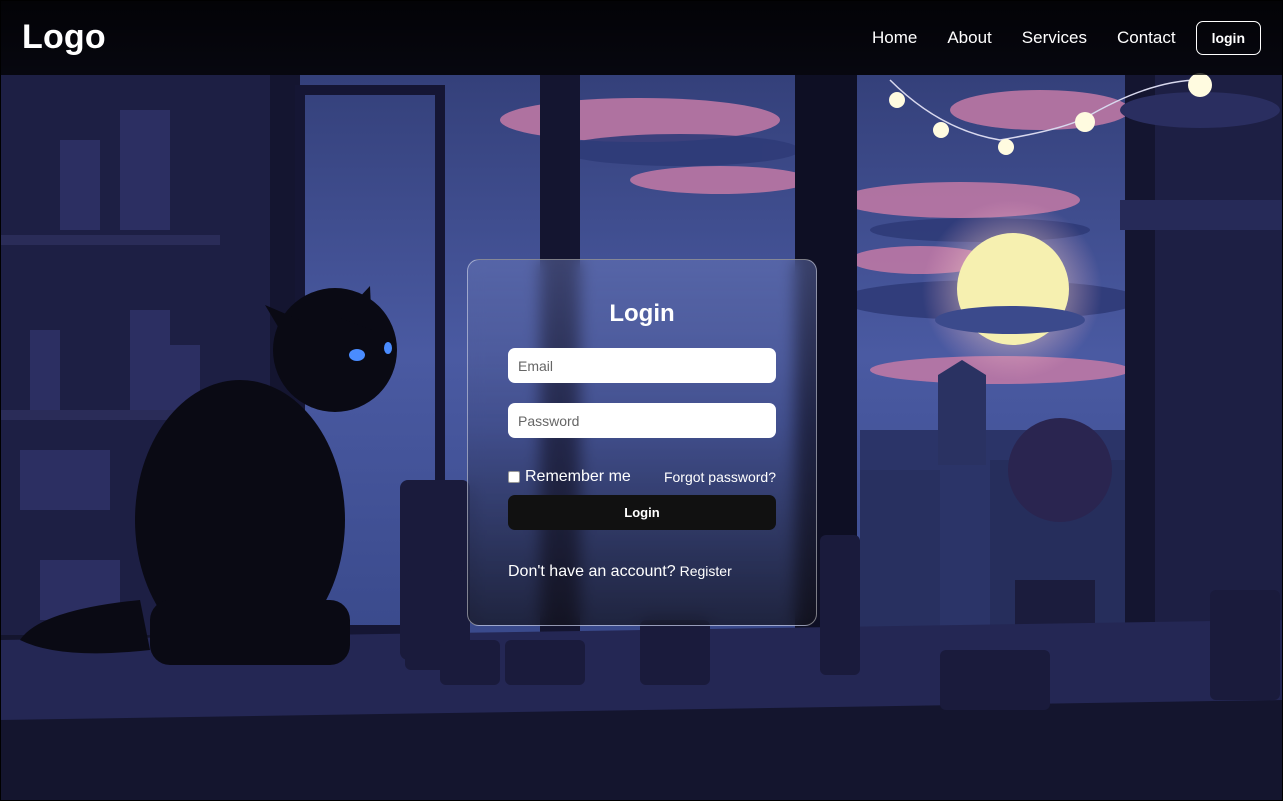 The image size is (1283, 801). I want to click on remember-row: Remember me Forgot password?, so click(642, 477).